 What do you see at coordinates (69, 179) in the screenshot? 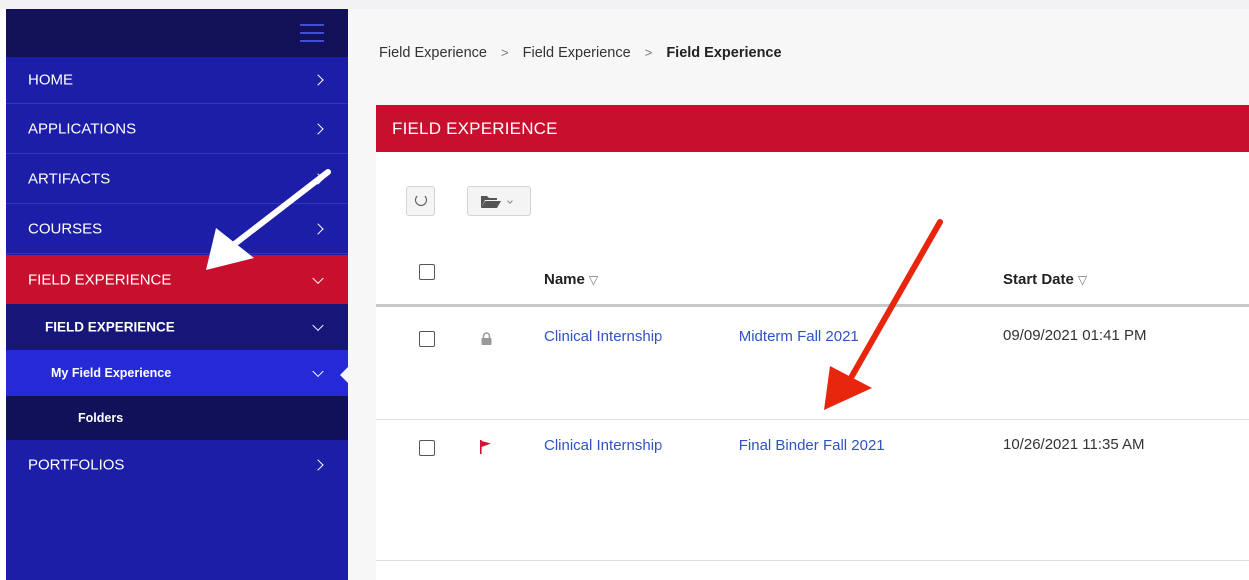
I see `sidebar-item-label: ARTIFACTS` at bounding box center [69, 179].